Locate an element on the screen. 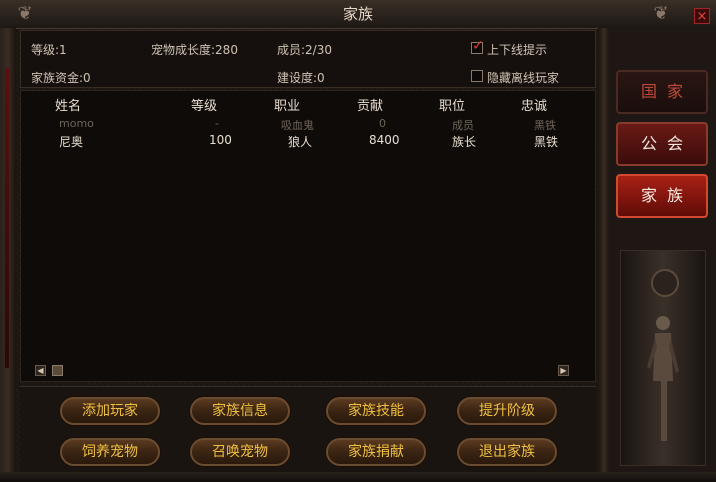  family-skills-button: 家族技能 is located at coordinates (376, 411).